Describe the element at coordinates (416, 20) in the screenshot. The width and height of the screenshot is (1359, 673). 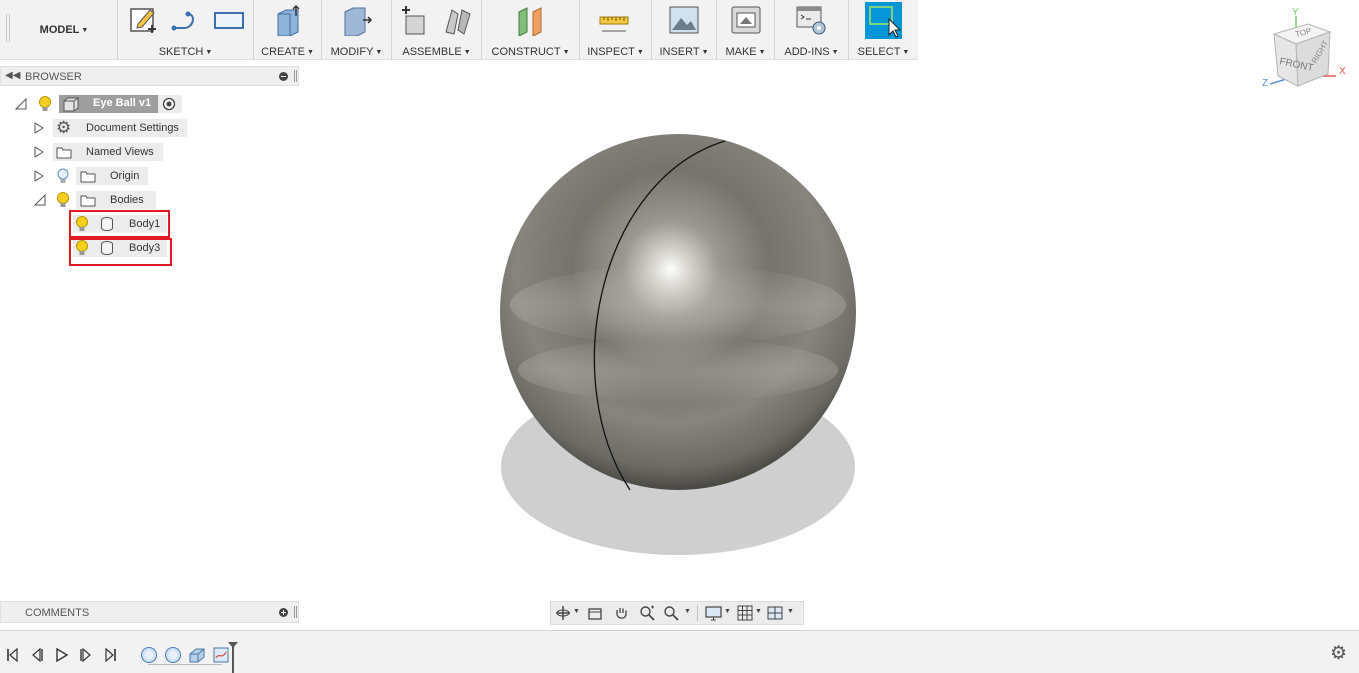
I see `new-component-icon` at that location.